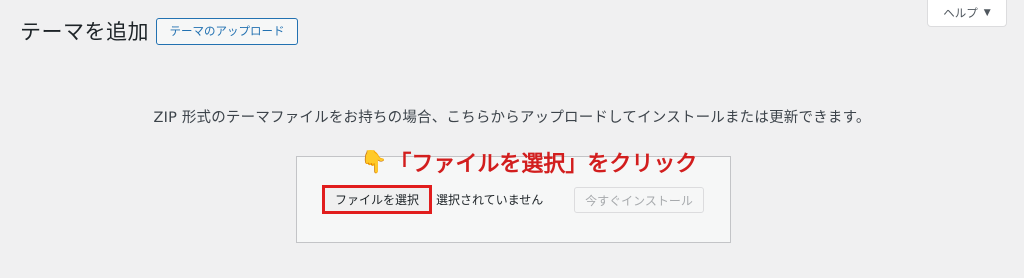 Image resolution: width=1024 pixels, height=278 pixels. What do you see at coordinates (960, 13) in the screenshot?
I see `help-tab-label: ヘルプ` at bounding box center [960, 13].